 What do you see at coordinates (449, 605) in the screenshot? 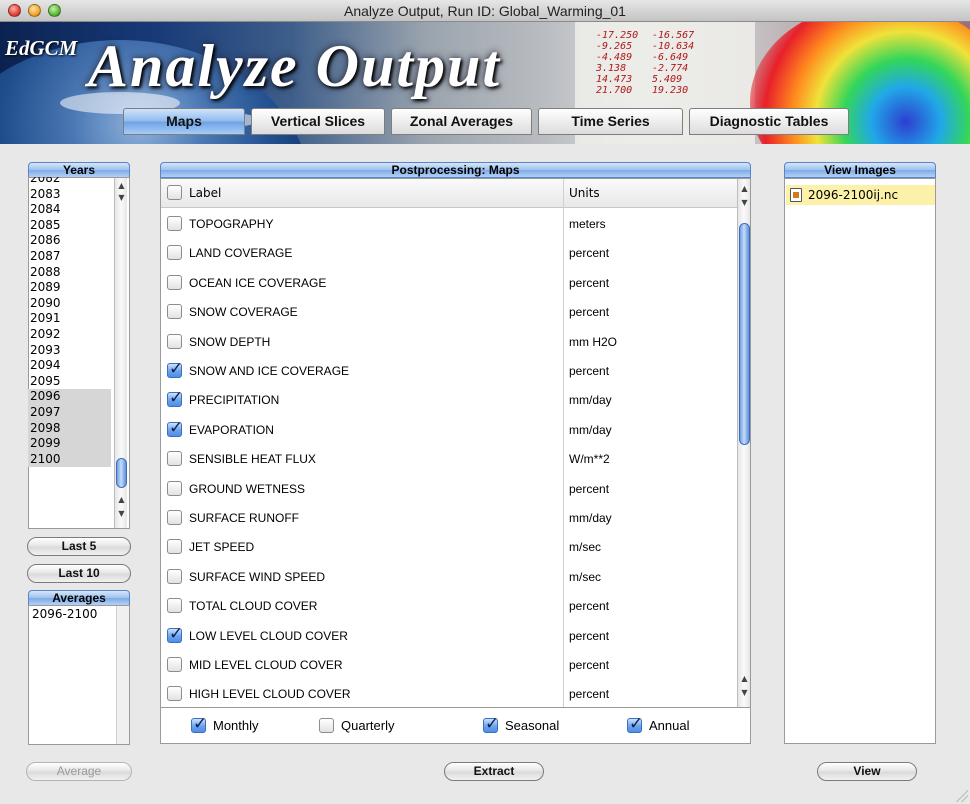
I see `table-row: TOTAL CLOUD COVER percent` at bounding box center [449, 605].